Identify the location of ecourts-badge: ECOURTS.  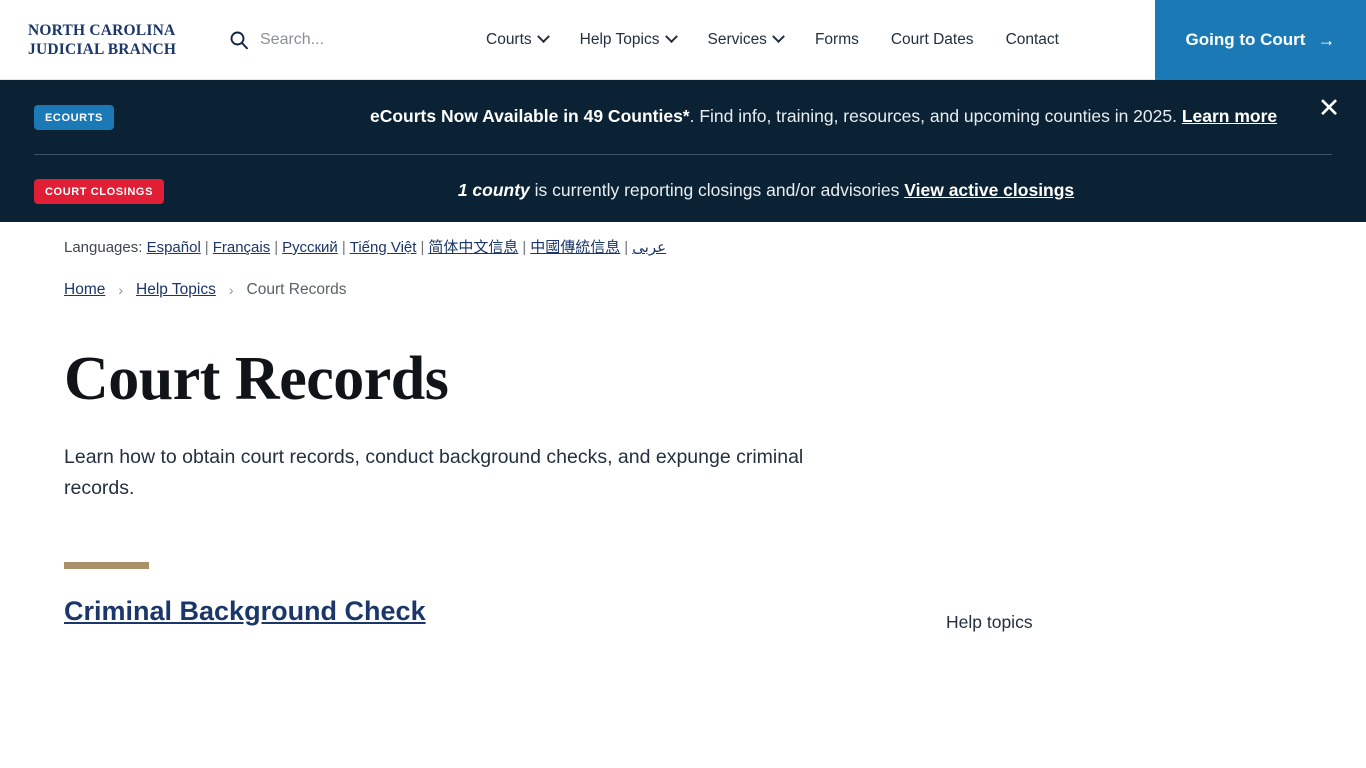
(74, 117).